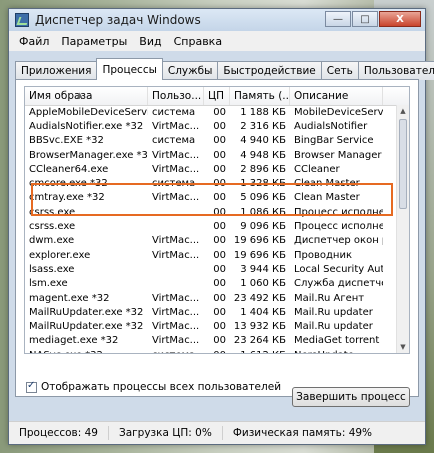  I want to click on tab-users: Пользователи, so click(395, 70).